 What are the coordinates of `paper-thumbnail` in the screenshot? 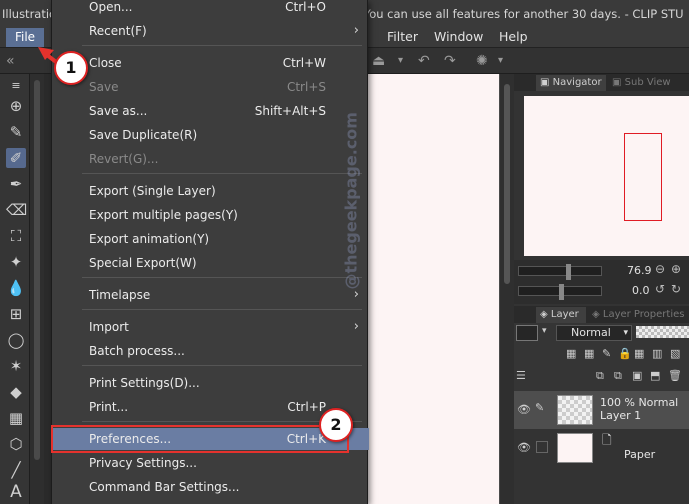 It's located at (575, 448).